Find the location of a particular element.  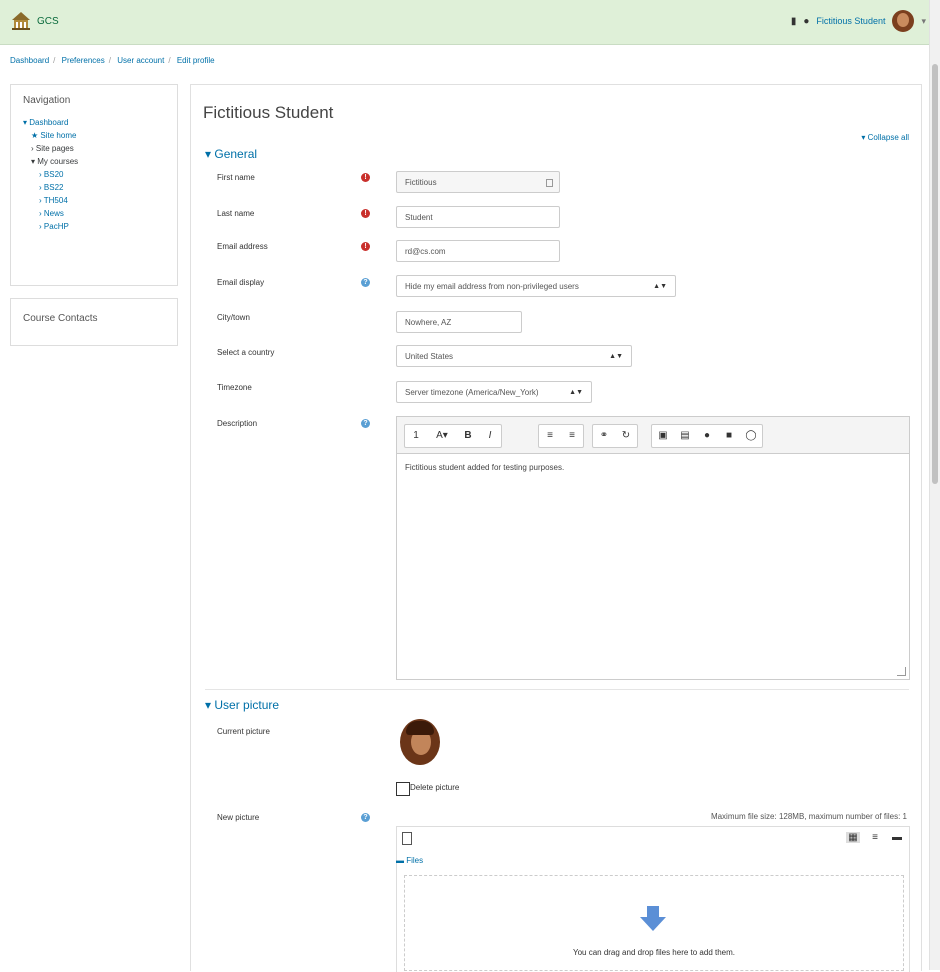

email-value: rd@cs.com is located at coordinates (425, 251).